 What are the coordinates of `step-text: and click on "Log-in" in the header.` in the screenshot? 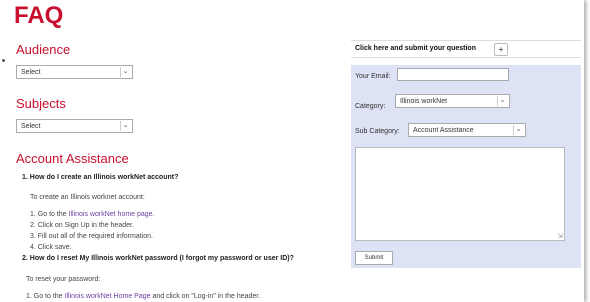 It's located at (205, 296).